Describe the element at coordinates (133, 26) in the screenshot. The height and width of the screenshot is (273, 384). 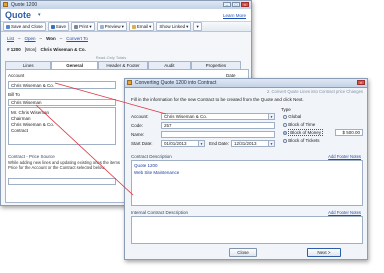
I see `envelope-icon` at that location.